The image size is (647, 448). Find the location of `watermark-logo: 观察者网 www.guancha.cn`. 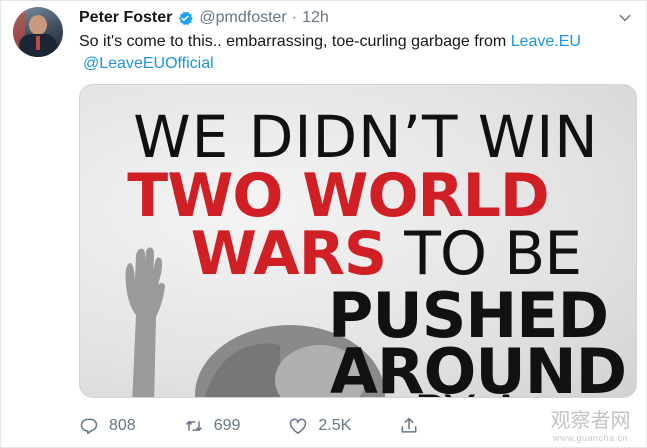

watermark-logo: 观察者网 www.guancha.cn is located at coordinates (590, 423).